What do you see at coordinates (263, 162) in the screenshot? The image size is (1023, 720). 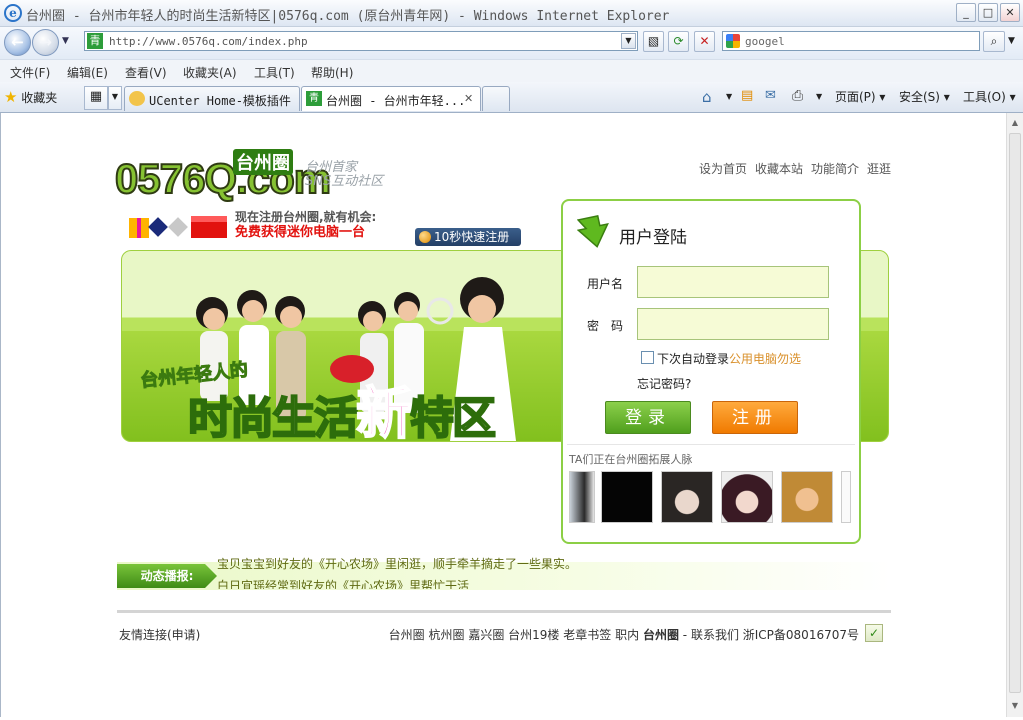 I see `logo-chip: 台州圈` at bounding box center [263, 162].